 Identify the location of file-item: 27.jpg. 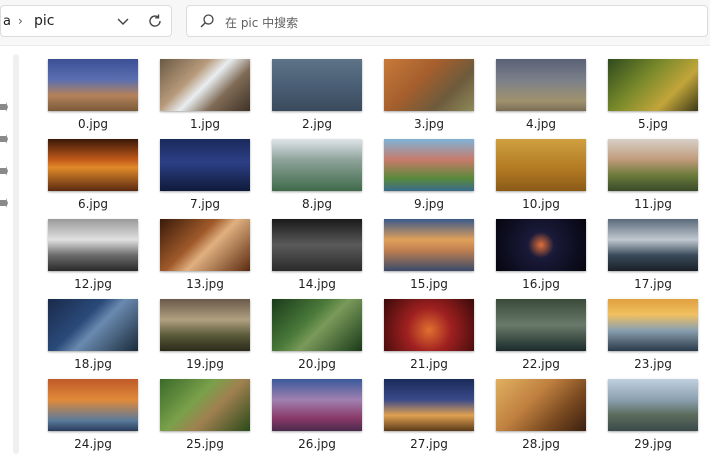
(427, 415).